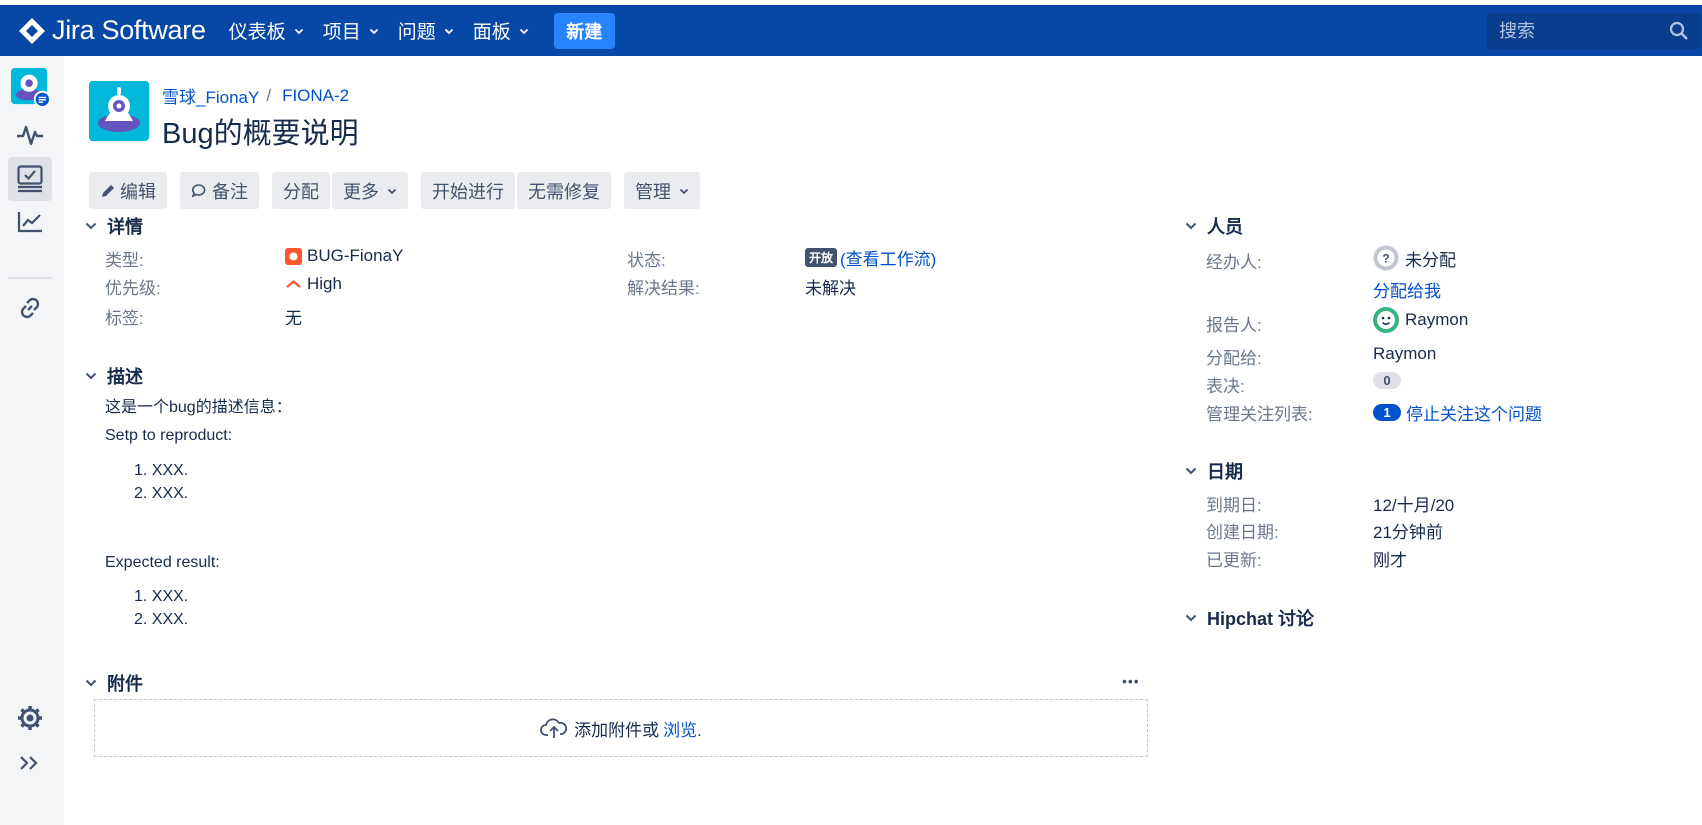 The image size is (1702, 825). I want to click on type-value: BUG-FionaY, so click(344, 256).